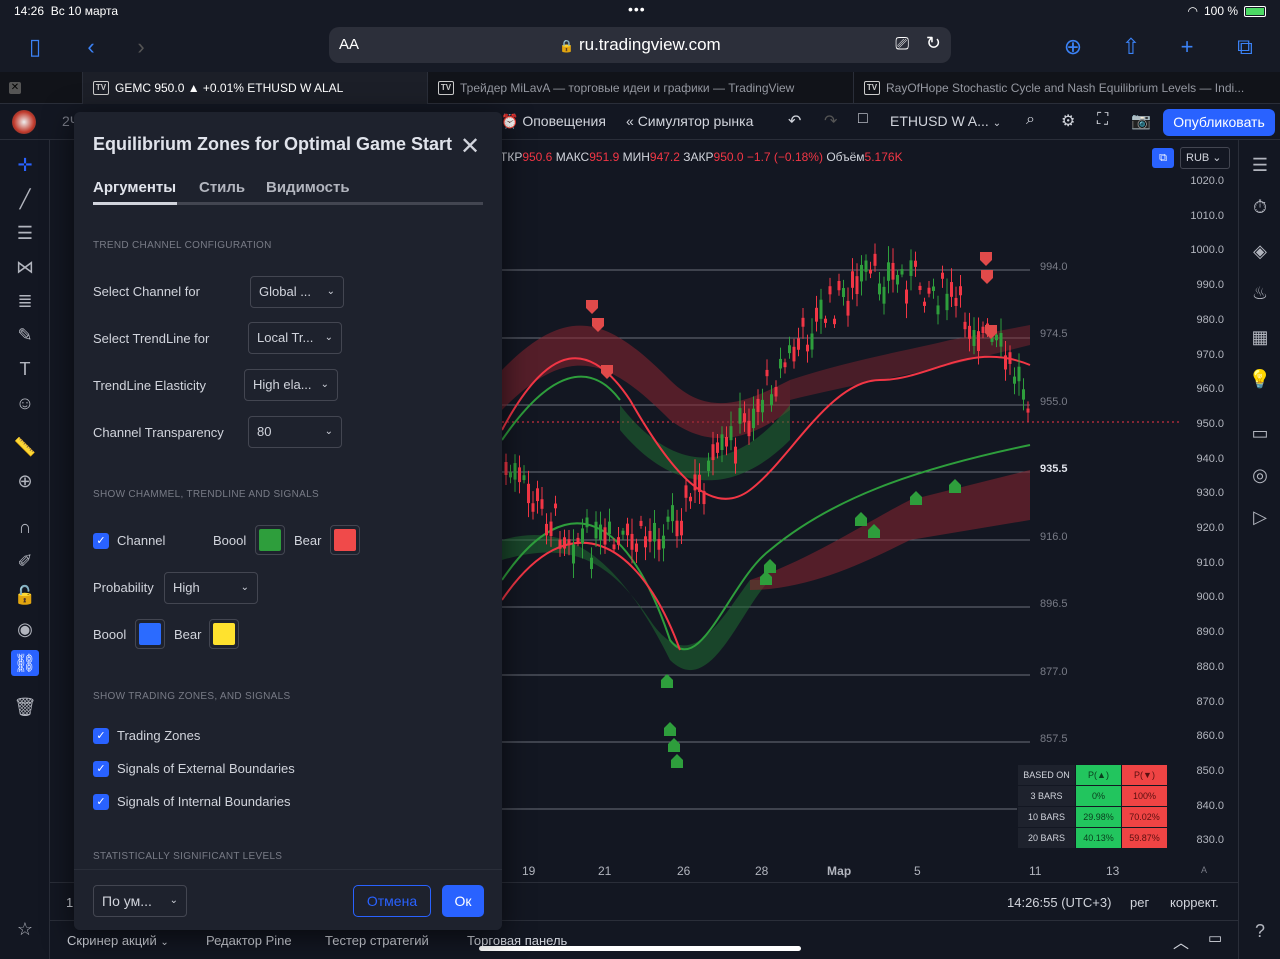 This screenshot has height=959, width=1280. I want to click on close-icon: ✕, so click(470, 146).